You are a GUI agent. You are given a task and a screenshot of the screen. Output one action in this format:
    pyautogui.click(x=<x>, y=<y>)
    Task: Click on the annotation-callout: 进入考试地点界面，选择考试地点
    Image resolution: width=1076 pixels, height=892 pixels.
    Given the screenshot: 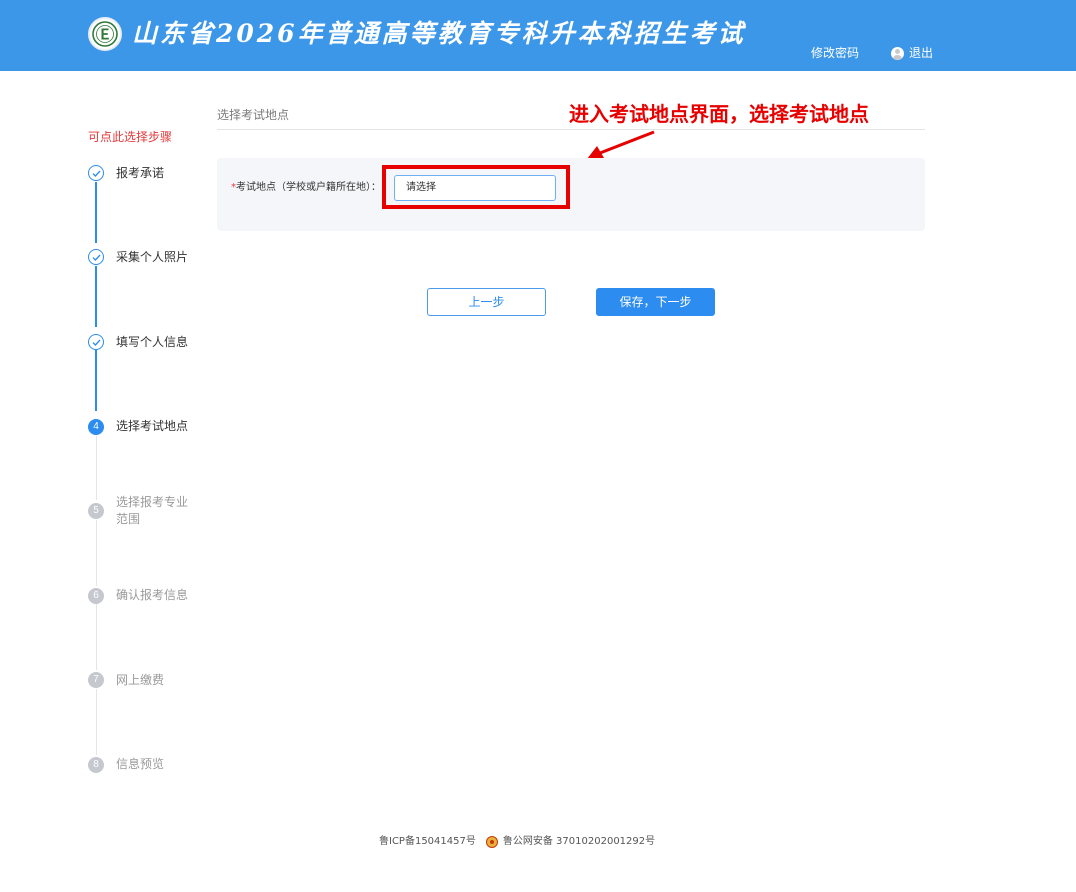 What is the action you would take?
    pyautogui.click(x=719, y=114)
    